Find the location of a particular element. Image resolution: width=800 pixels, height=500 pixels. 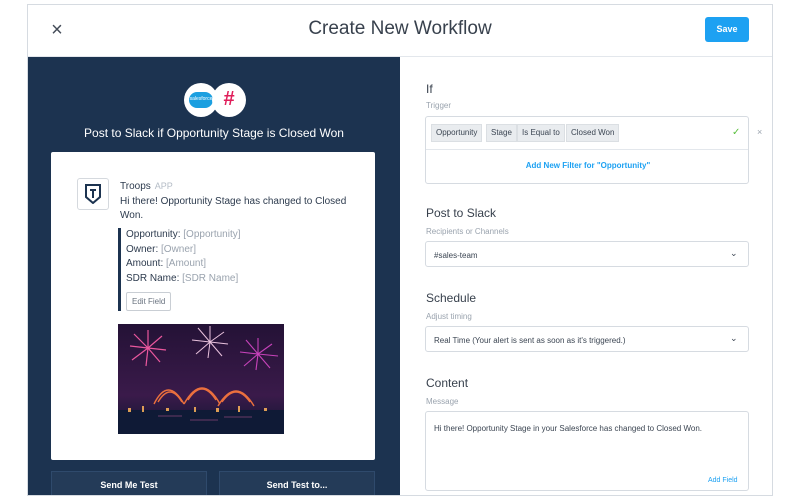

if-section-title: If is located at coordinates (429, 89).